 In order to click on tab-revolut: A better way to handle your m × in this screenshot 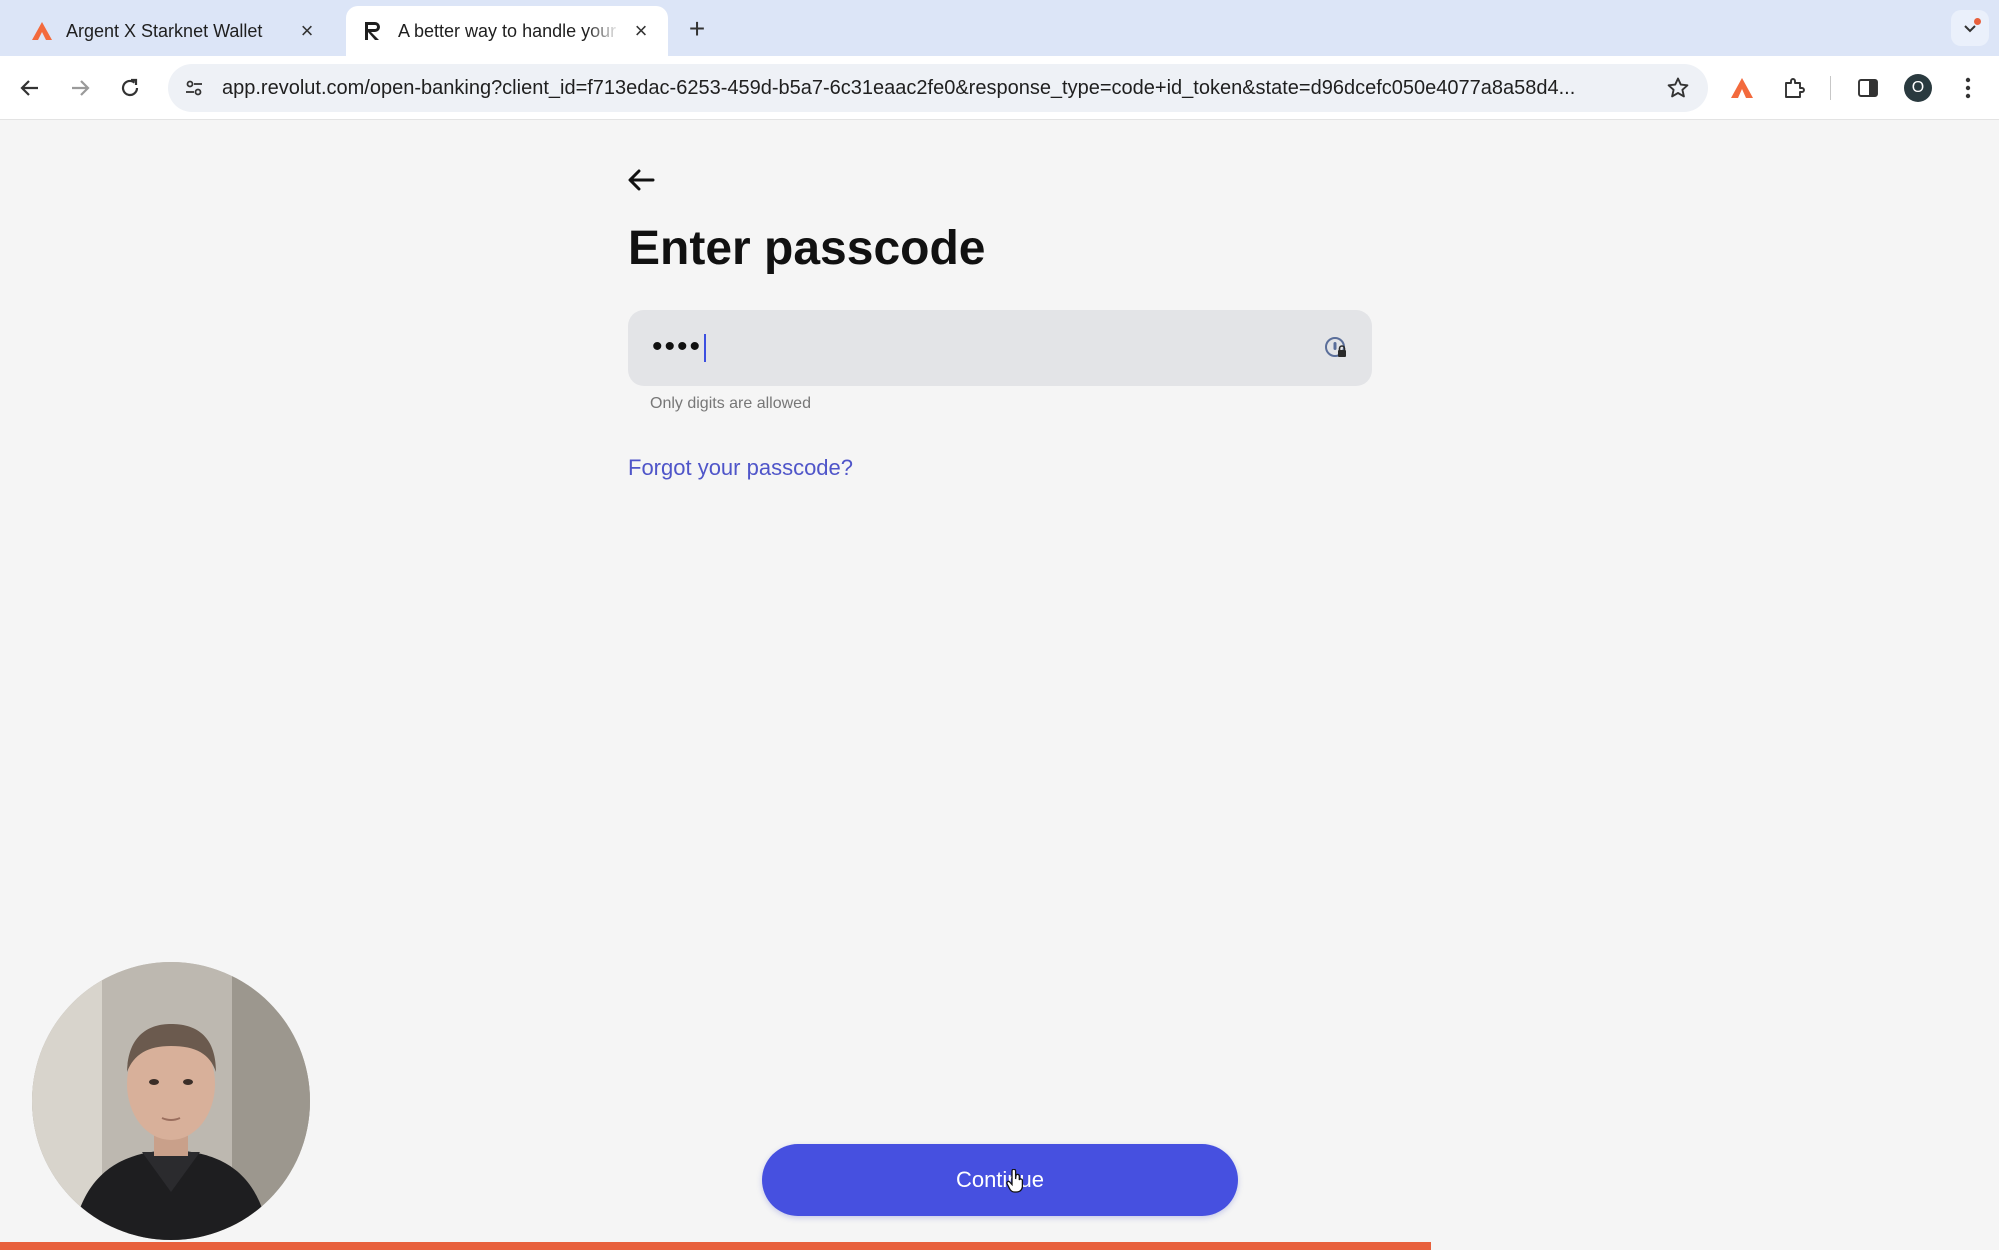, I will do `click(507, 31)`.